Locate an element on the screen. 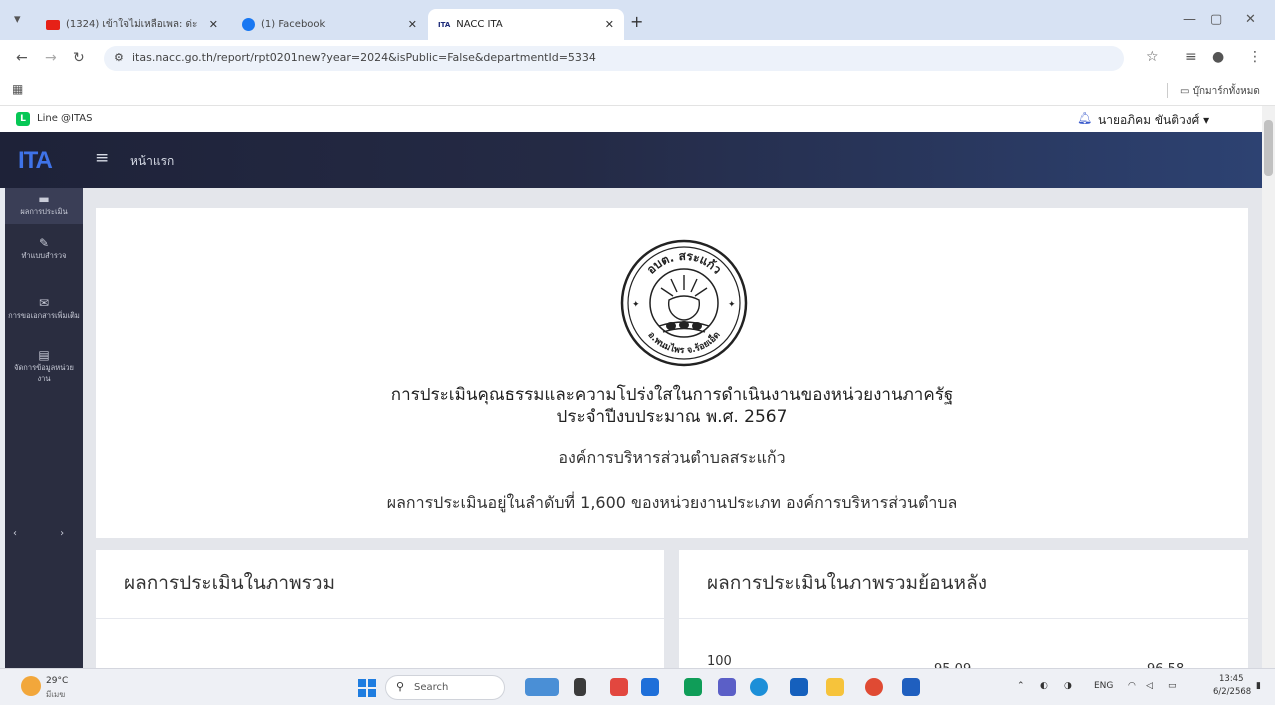 The height and width of the screenshot is (705, 1275). weather-icon is located at coordinates (31, 686).